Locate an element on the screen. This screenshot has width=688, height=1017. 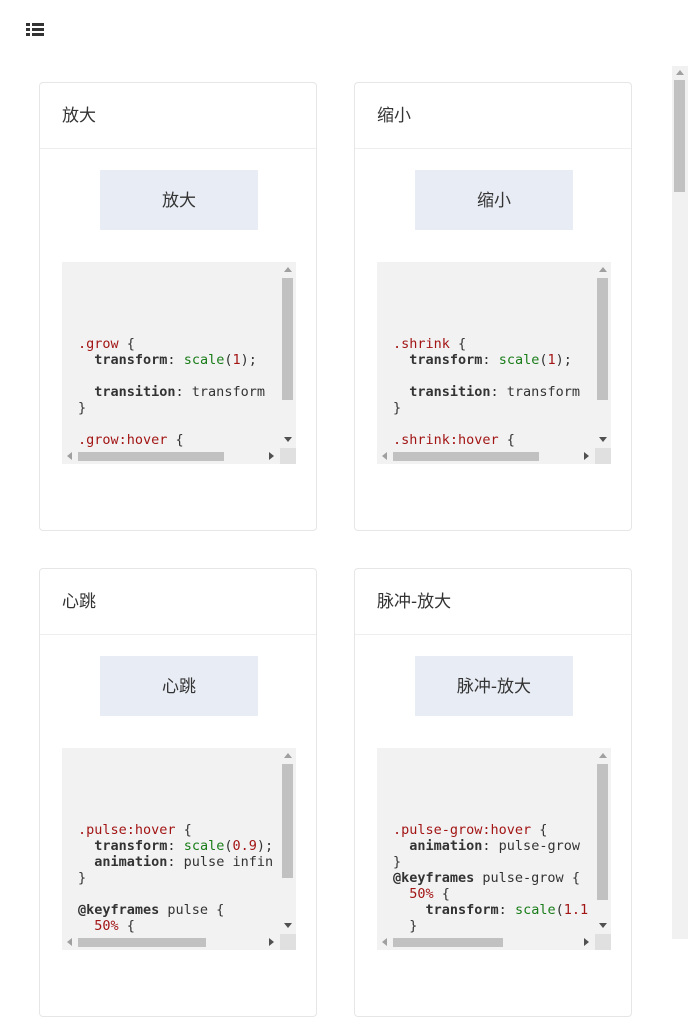
code-token: ( is located at coordinates (559, 910).